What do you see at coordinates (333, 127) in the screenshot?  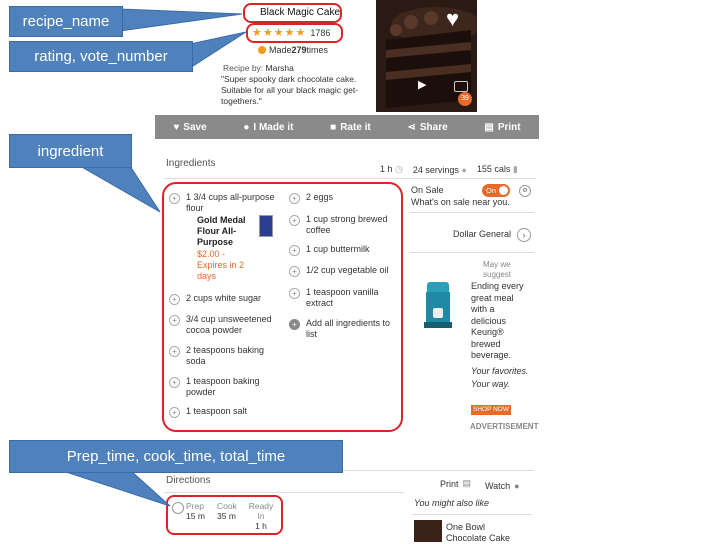 I see `comment-icon: ■` at bounding box center [333, 127].